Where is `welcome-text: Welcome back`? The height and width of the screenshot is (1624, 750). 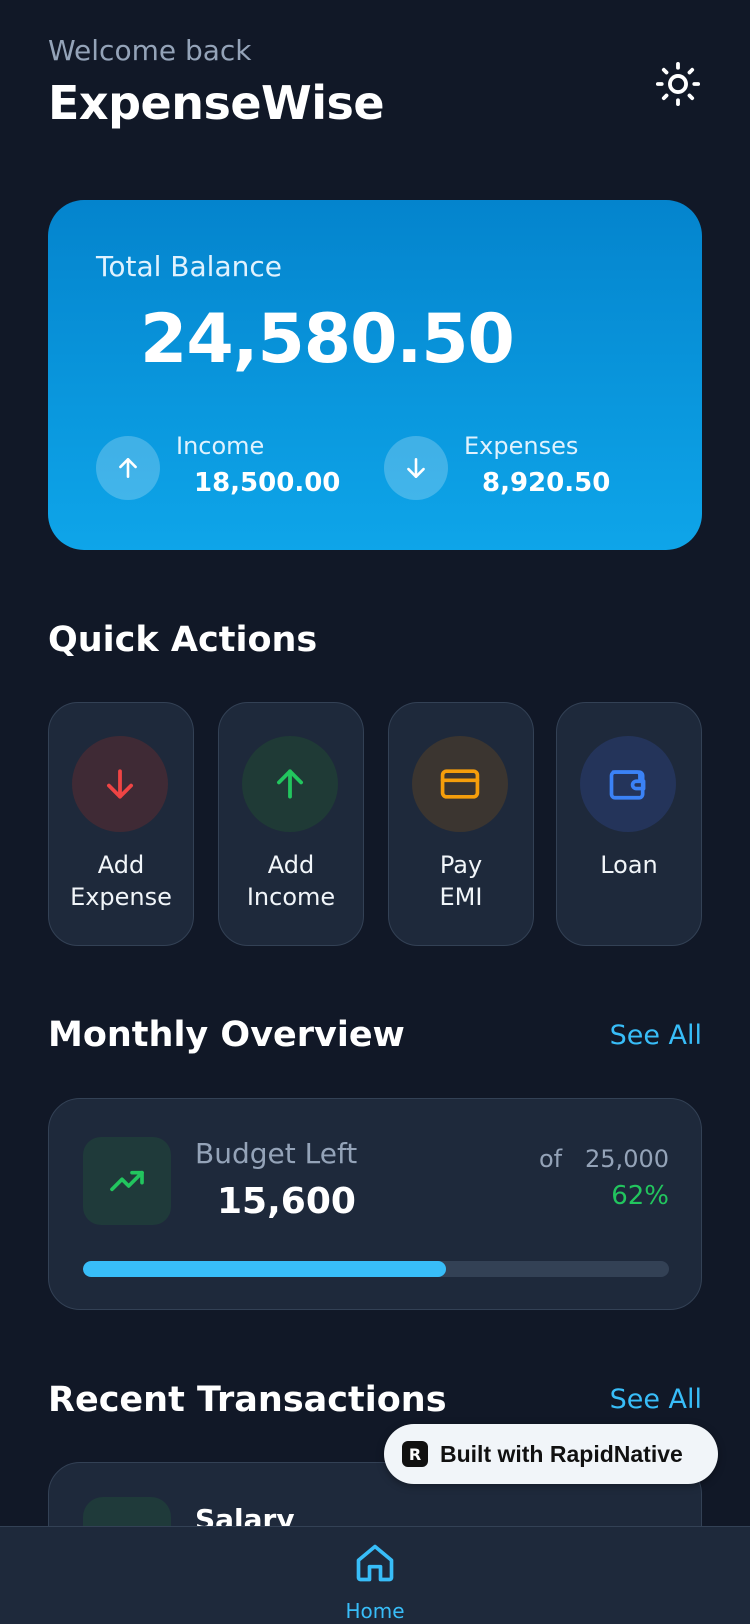 welcome-text: Welcome back is located at coordinates (150, 50).